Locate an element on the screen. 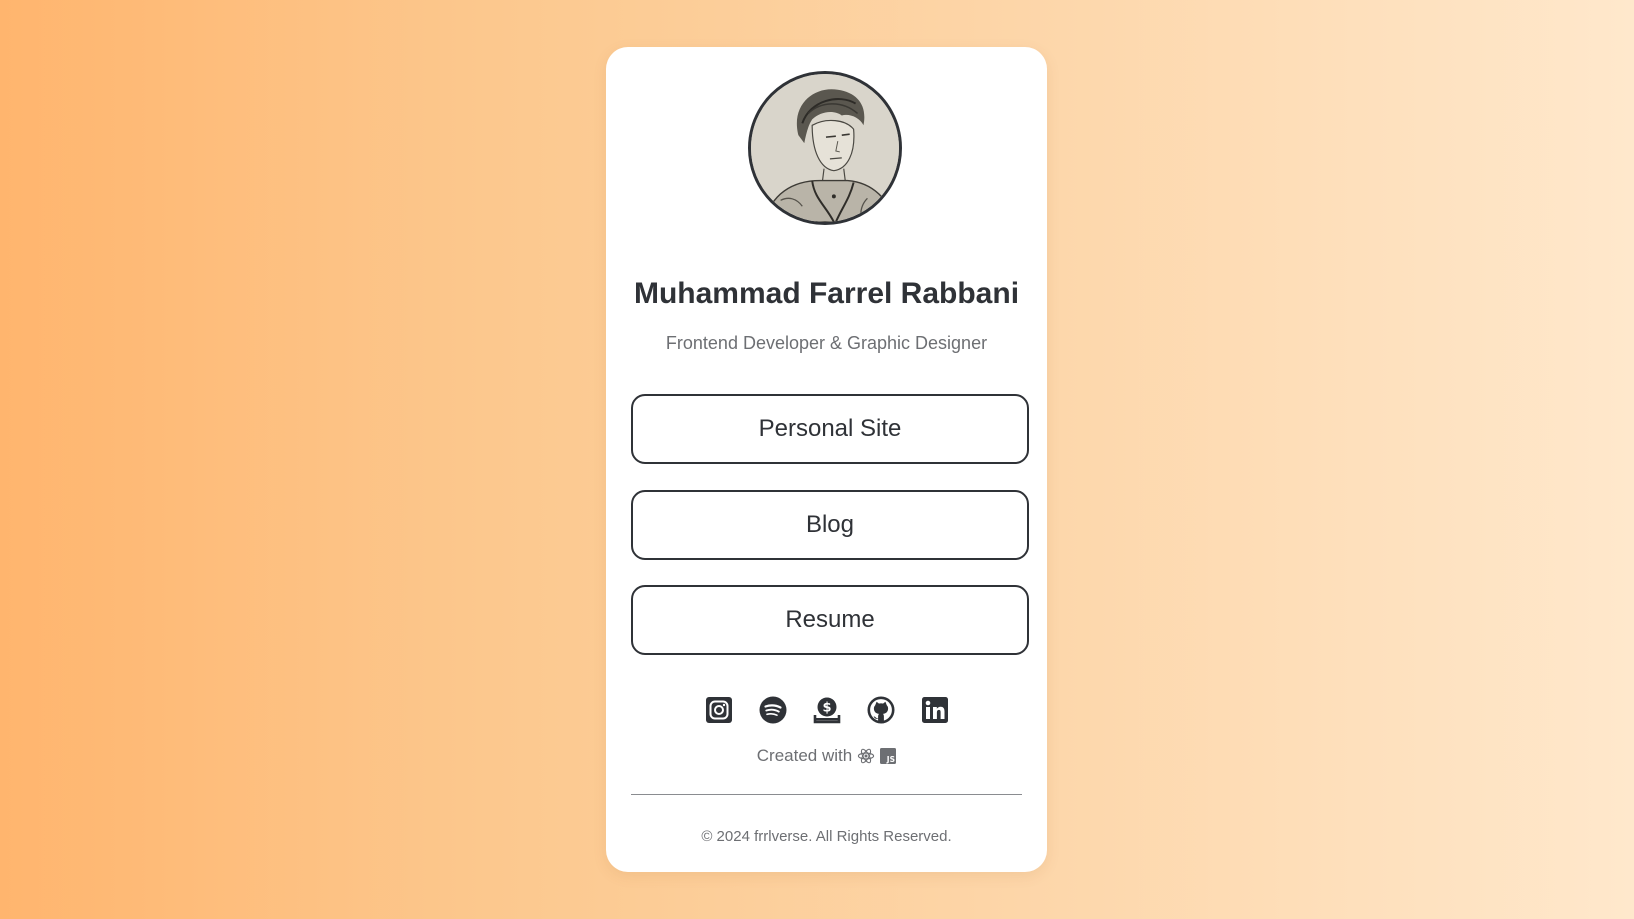 Image resolution: width=1634 pixels, height=919 pixels. linkedin-icon is located at coordinates (935, 710).